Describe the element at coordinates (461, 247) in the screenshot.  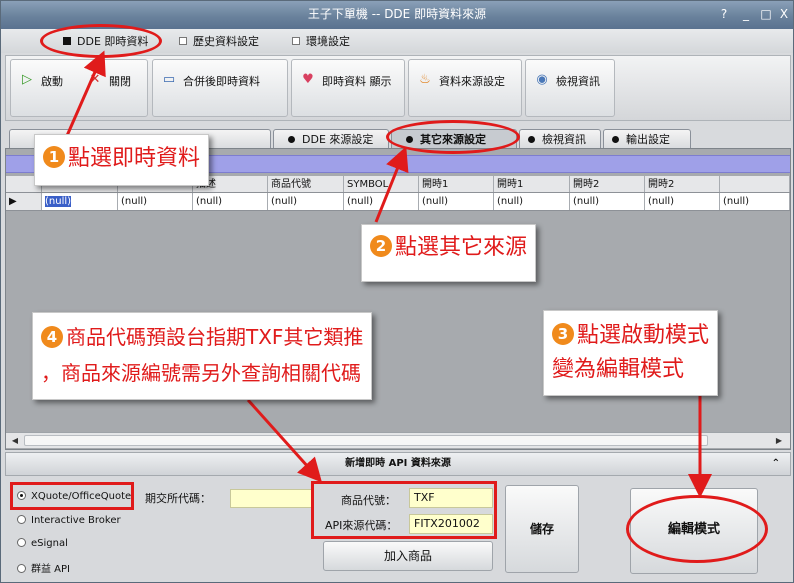
I see `callout-text: 點選其它來源` at that location.